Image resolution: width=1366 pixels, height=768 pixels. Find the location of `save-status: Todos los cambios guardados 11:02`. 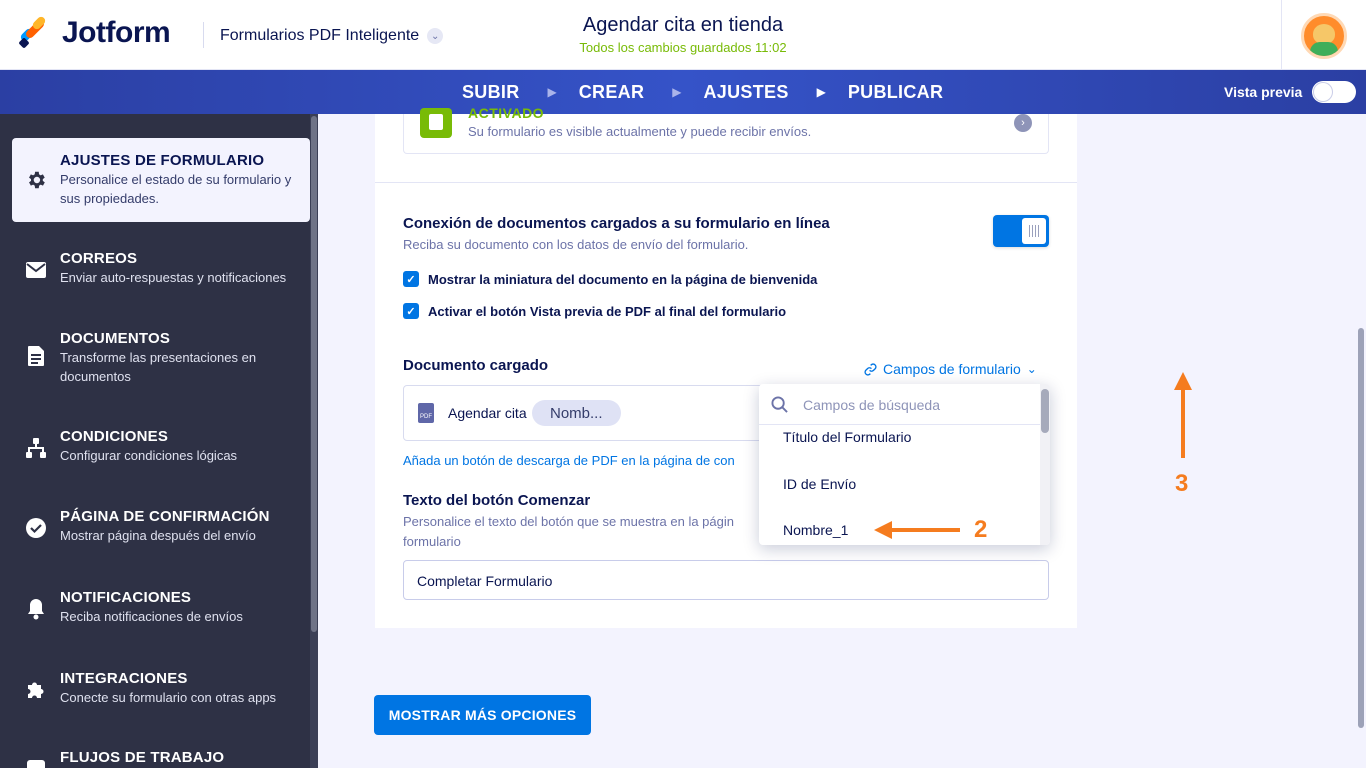

save-status: Todos los cambios guardados 11:02 is located at coordinates (683, 47).